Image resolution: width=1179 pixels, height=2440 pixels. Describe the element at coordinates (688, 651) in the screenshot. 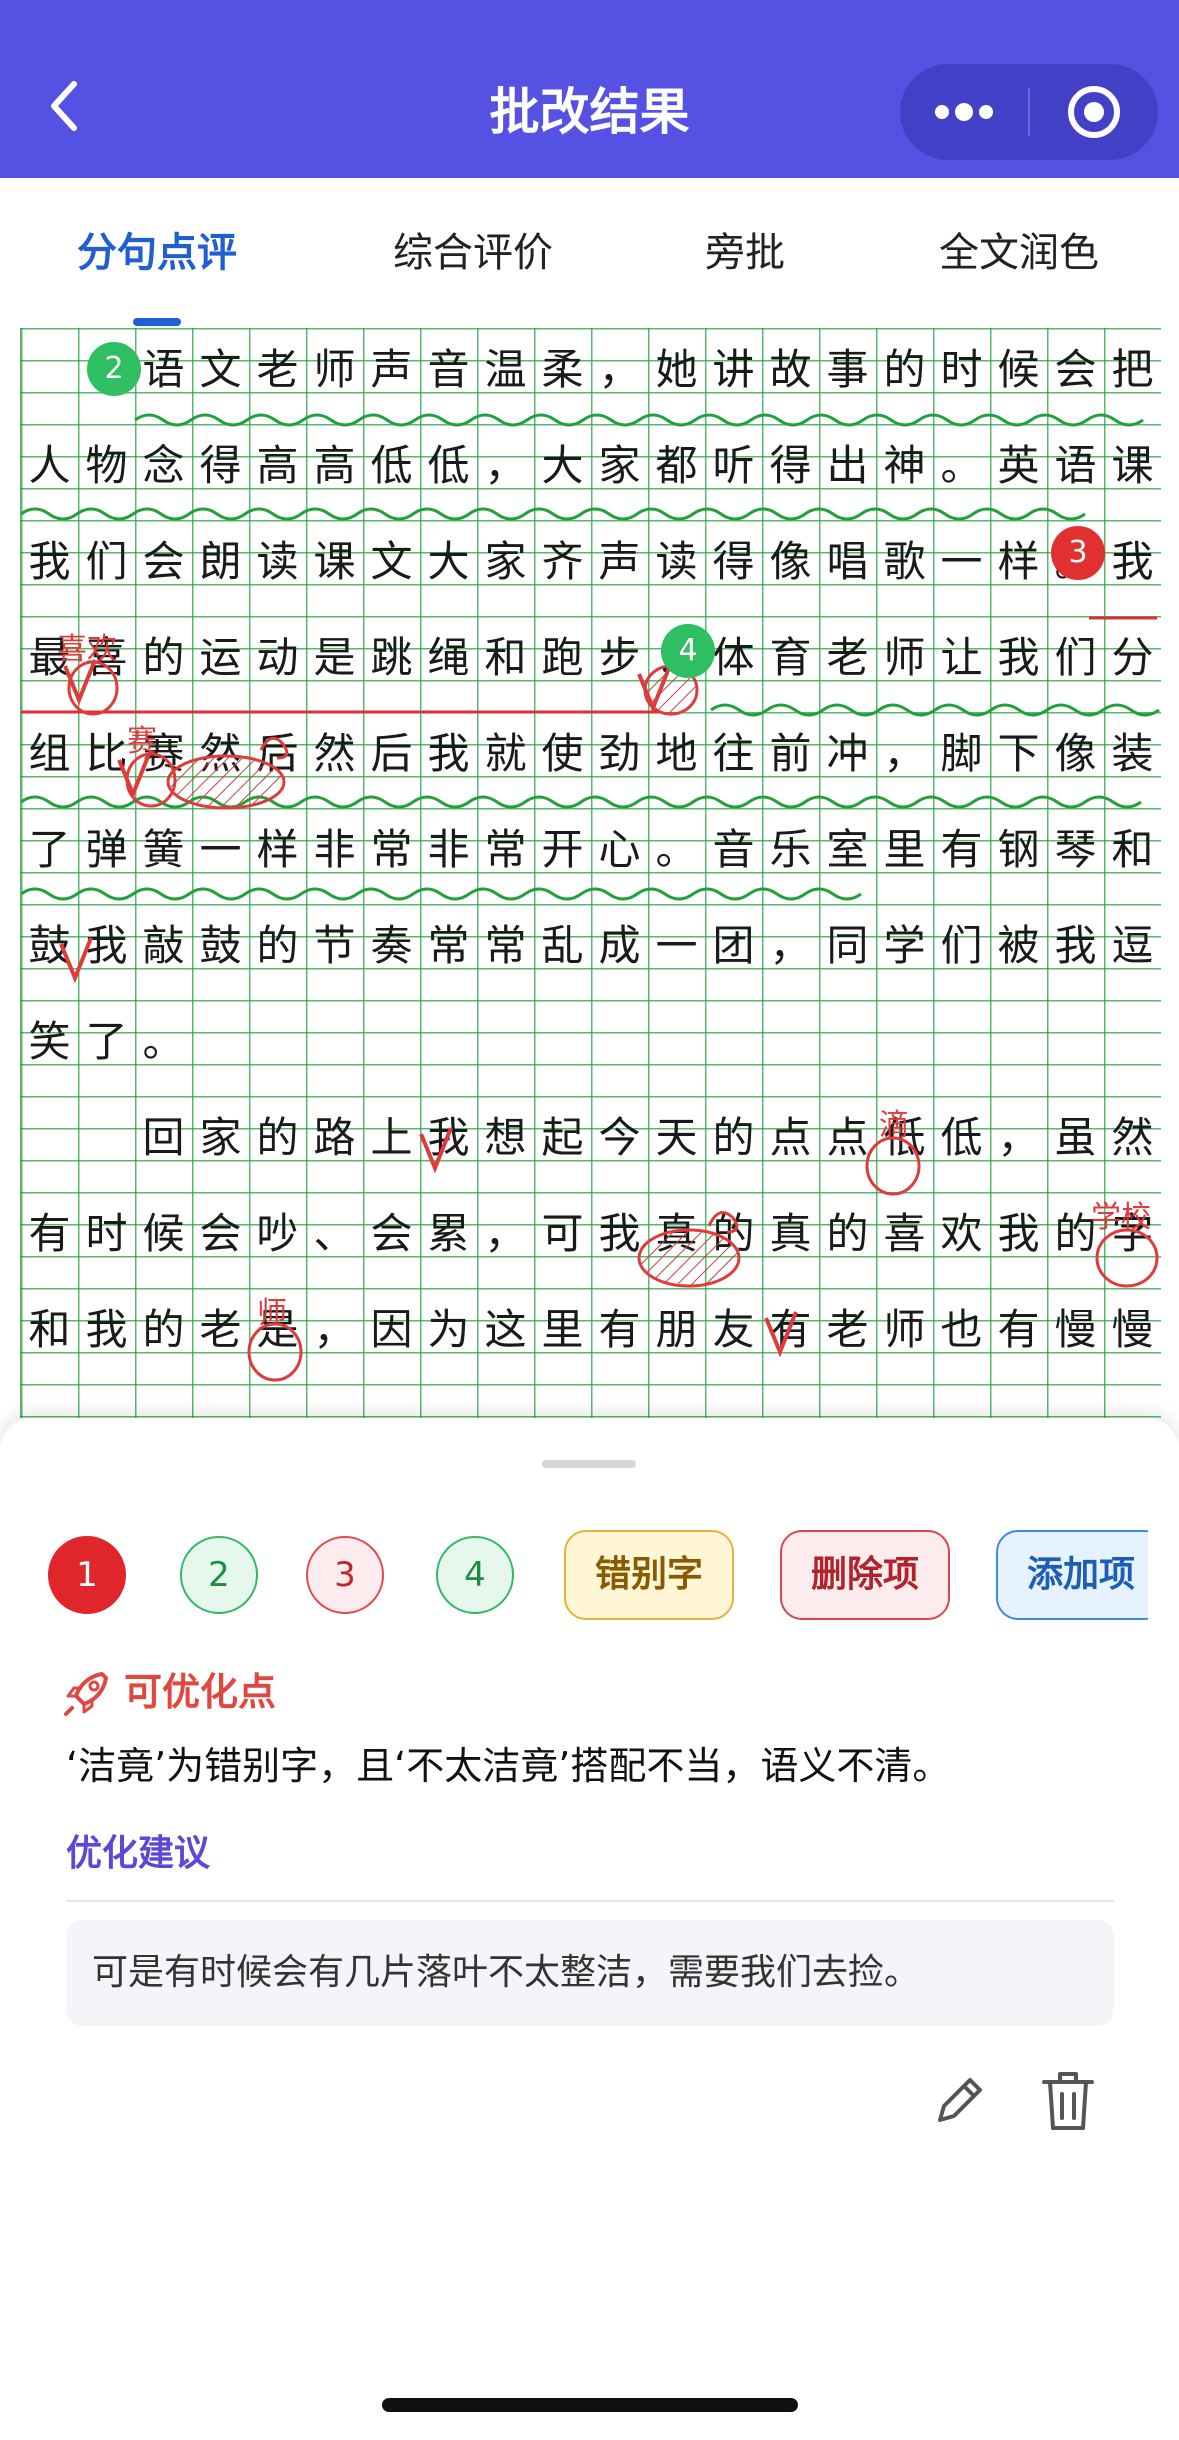

I see `sentence-marker-4: 4` at that location.